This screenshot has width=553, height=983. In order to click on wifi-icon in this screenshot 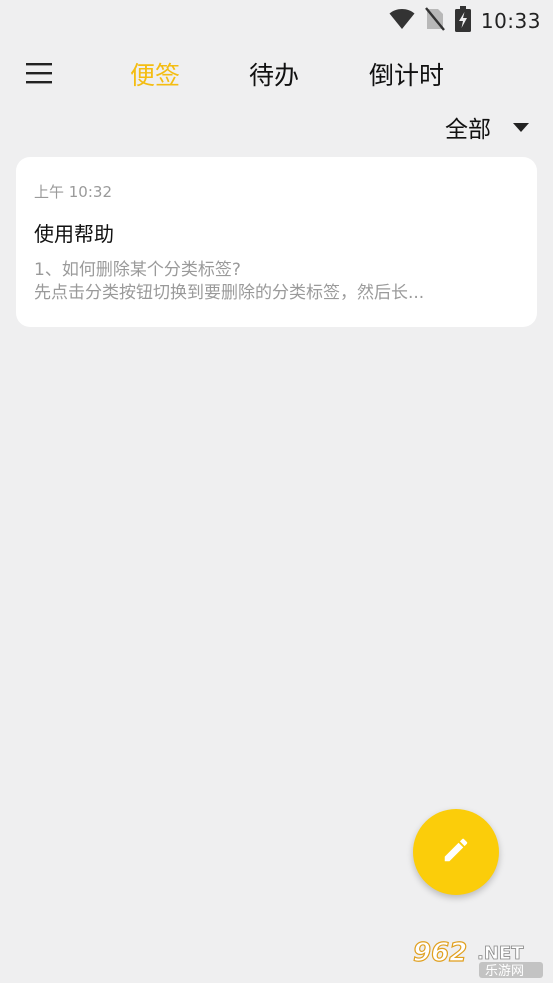, I will do `click(402, 21)`.